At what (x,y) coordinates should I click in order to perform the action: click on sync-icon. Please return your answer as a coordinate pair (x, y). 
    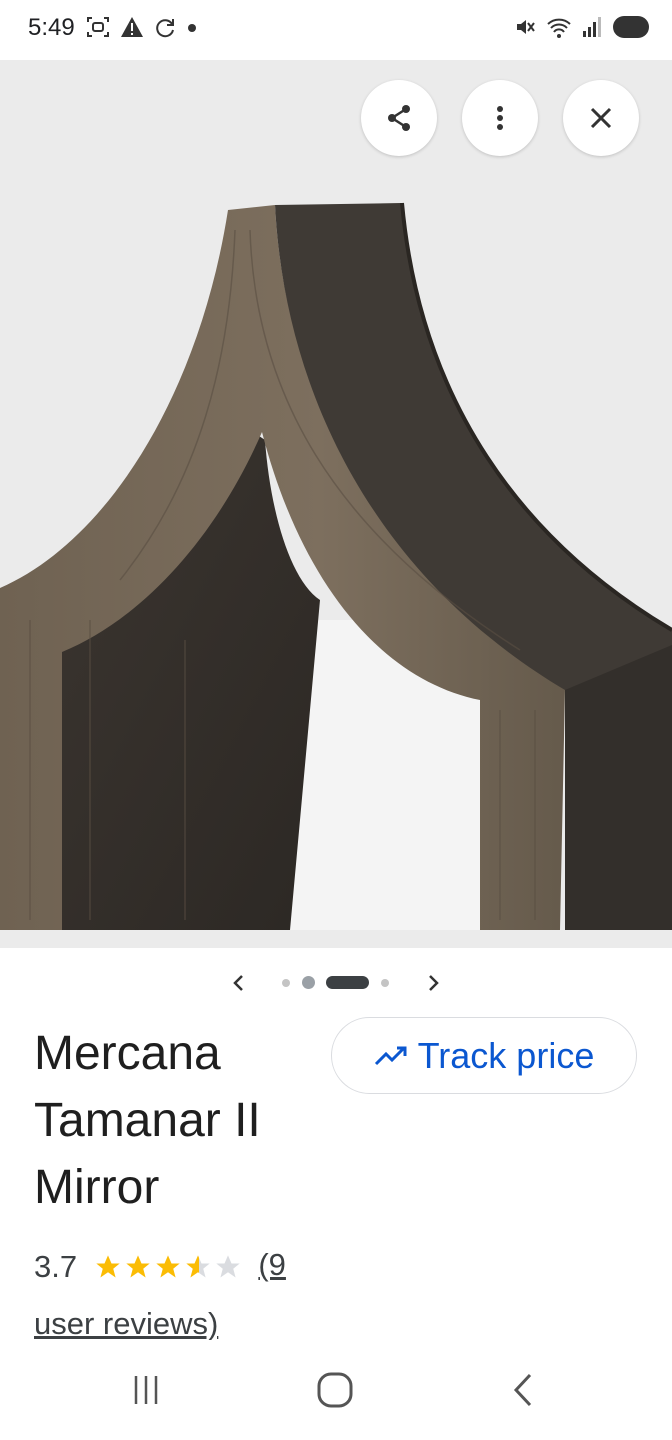
    Looking at the image, I should click on (165, 28).